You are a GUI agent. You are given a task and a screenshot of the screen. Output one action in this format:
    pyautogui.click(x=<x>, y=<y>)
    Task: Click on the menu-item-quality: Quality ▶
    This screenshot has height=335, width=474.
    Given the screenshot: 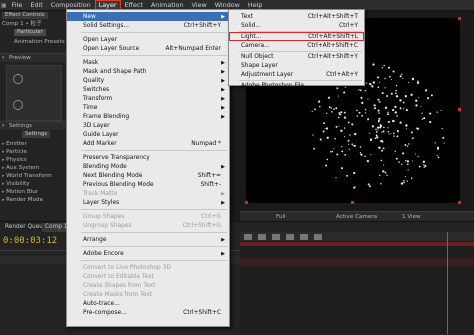 What is the action you would take?
    pyautogui.click(x=148, y=80)
    